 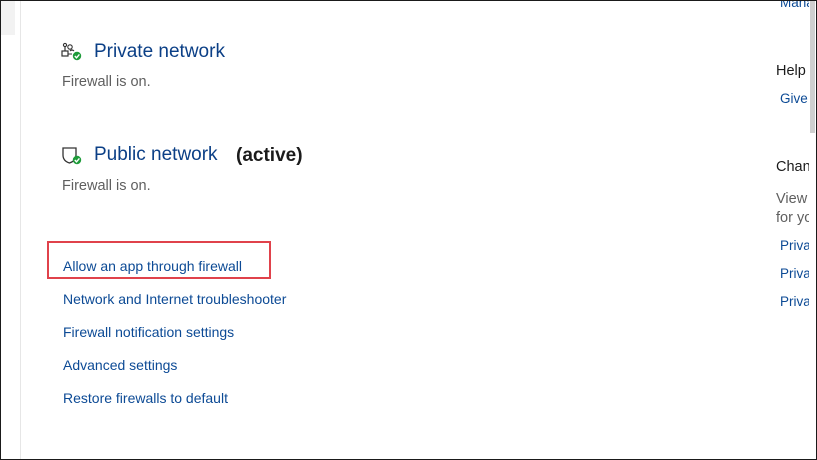 I want to click on network-troubleshooter-link: Network and Internet troubleshooter, so click(x=174, y=299).